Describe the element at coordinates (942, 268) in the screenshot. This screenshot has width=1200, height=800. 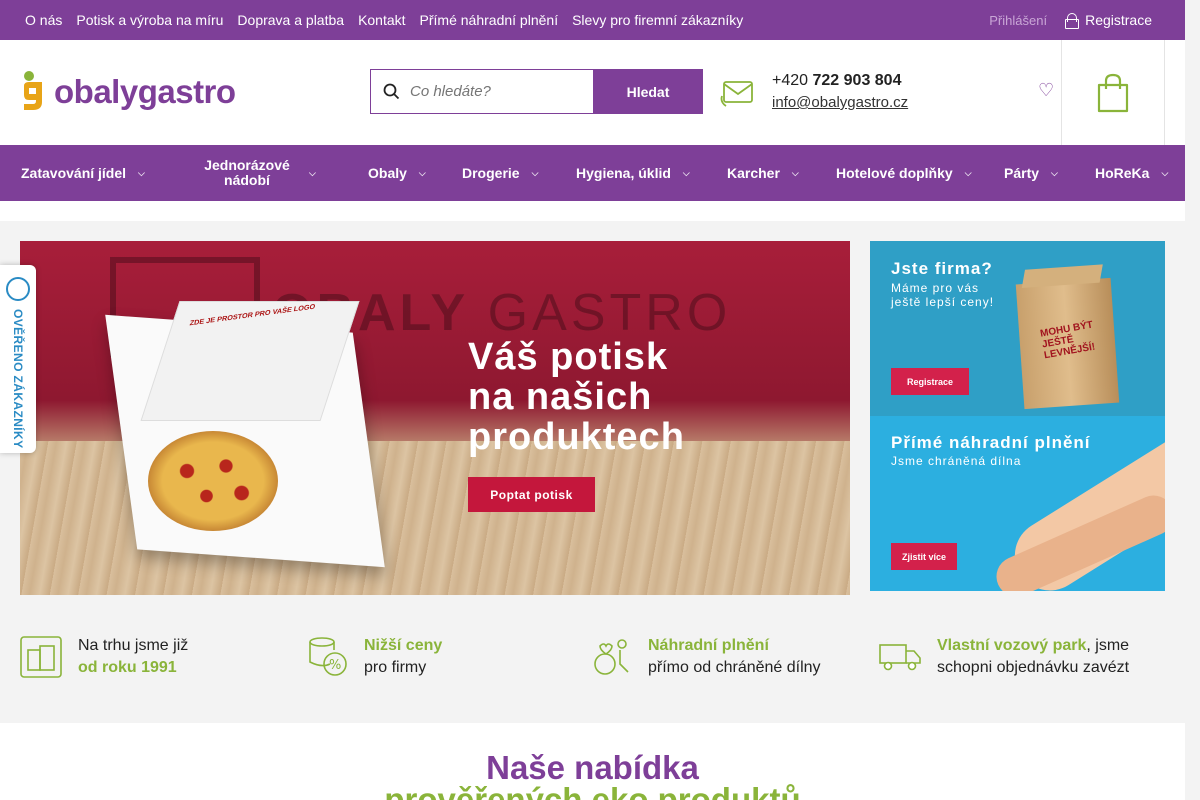
I see `side-banner-title: Jste firma?` at that location.